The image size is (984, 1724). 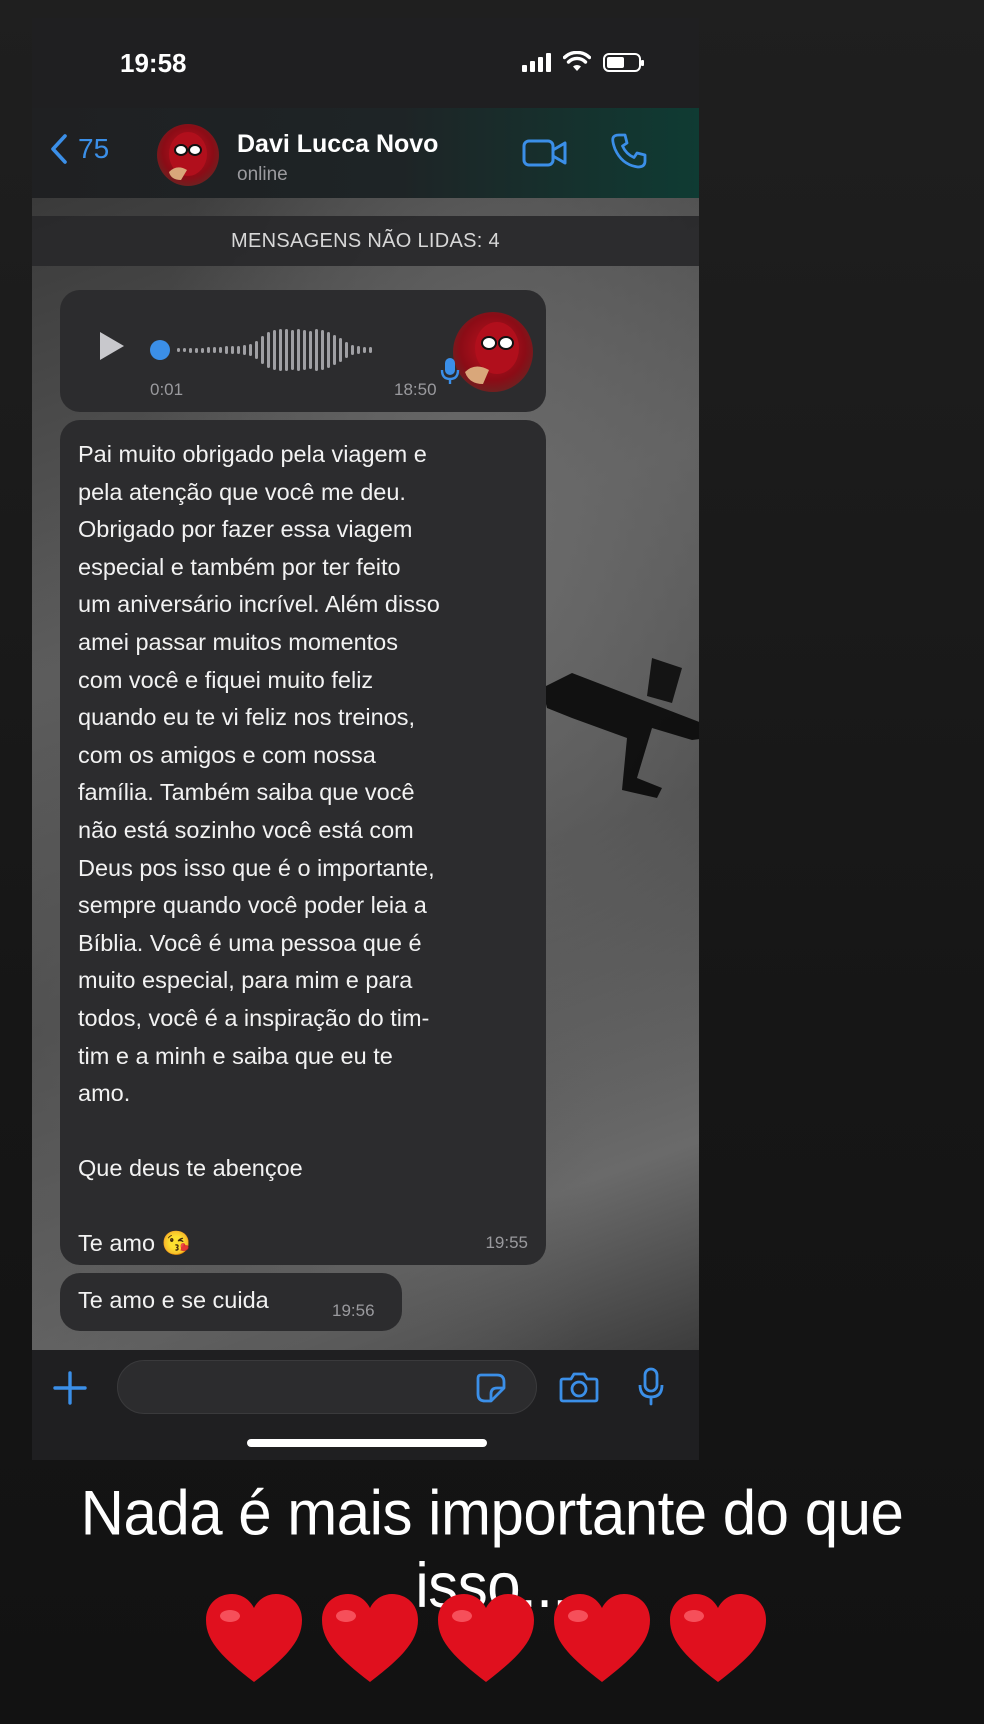 I want to click on back-unread-count: 75, so click(x=94, y=148).